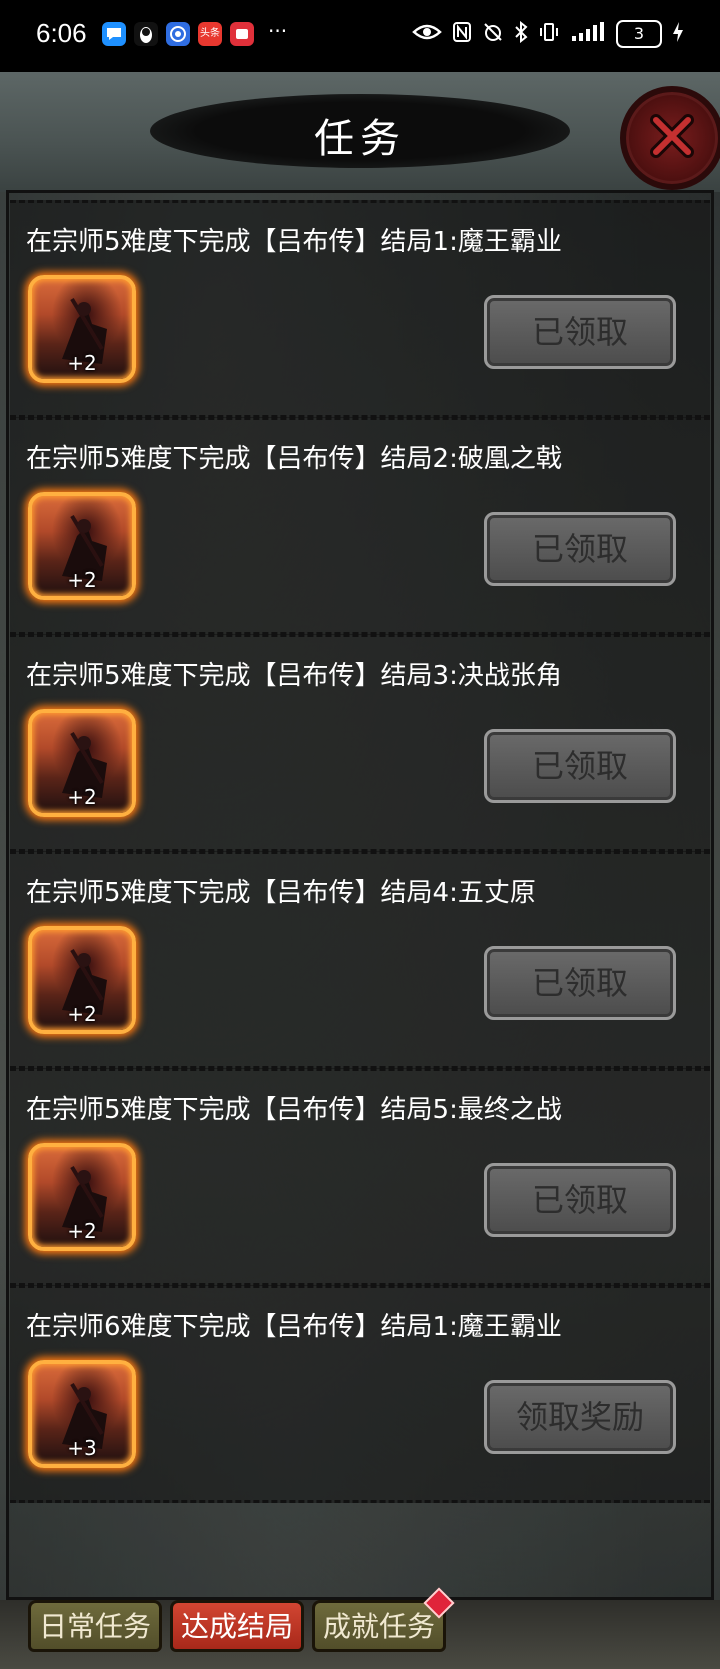 The image size is (720, 1669). What do you see at coordinates (678, 34) in the screenshot?
I see `charging-icon` at bounding box center [678, 34].